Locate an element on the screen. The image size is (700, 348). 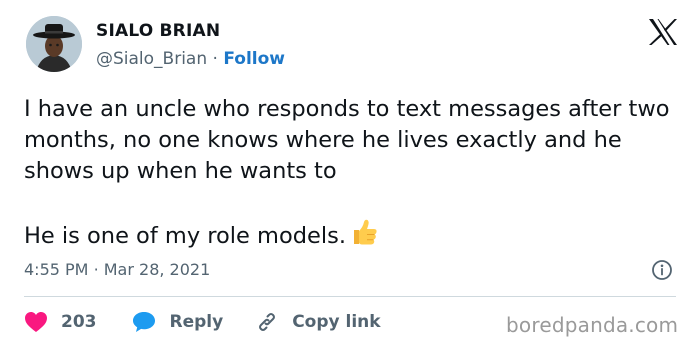
timestamp: 4:55 PM · Mar 28, 2021 is located at coordinates (117, 270).